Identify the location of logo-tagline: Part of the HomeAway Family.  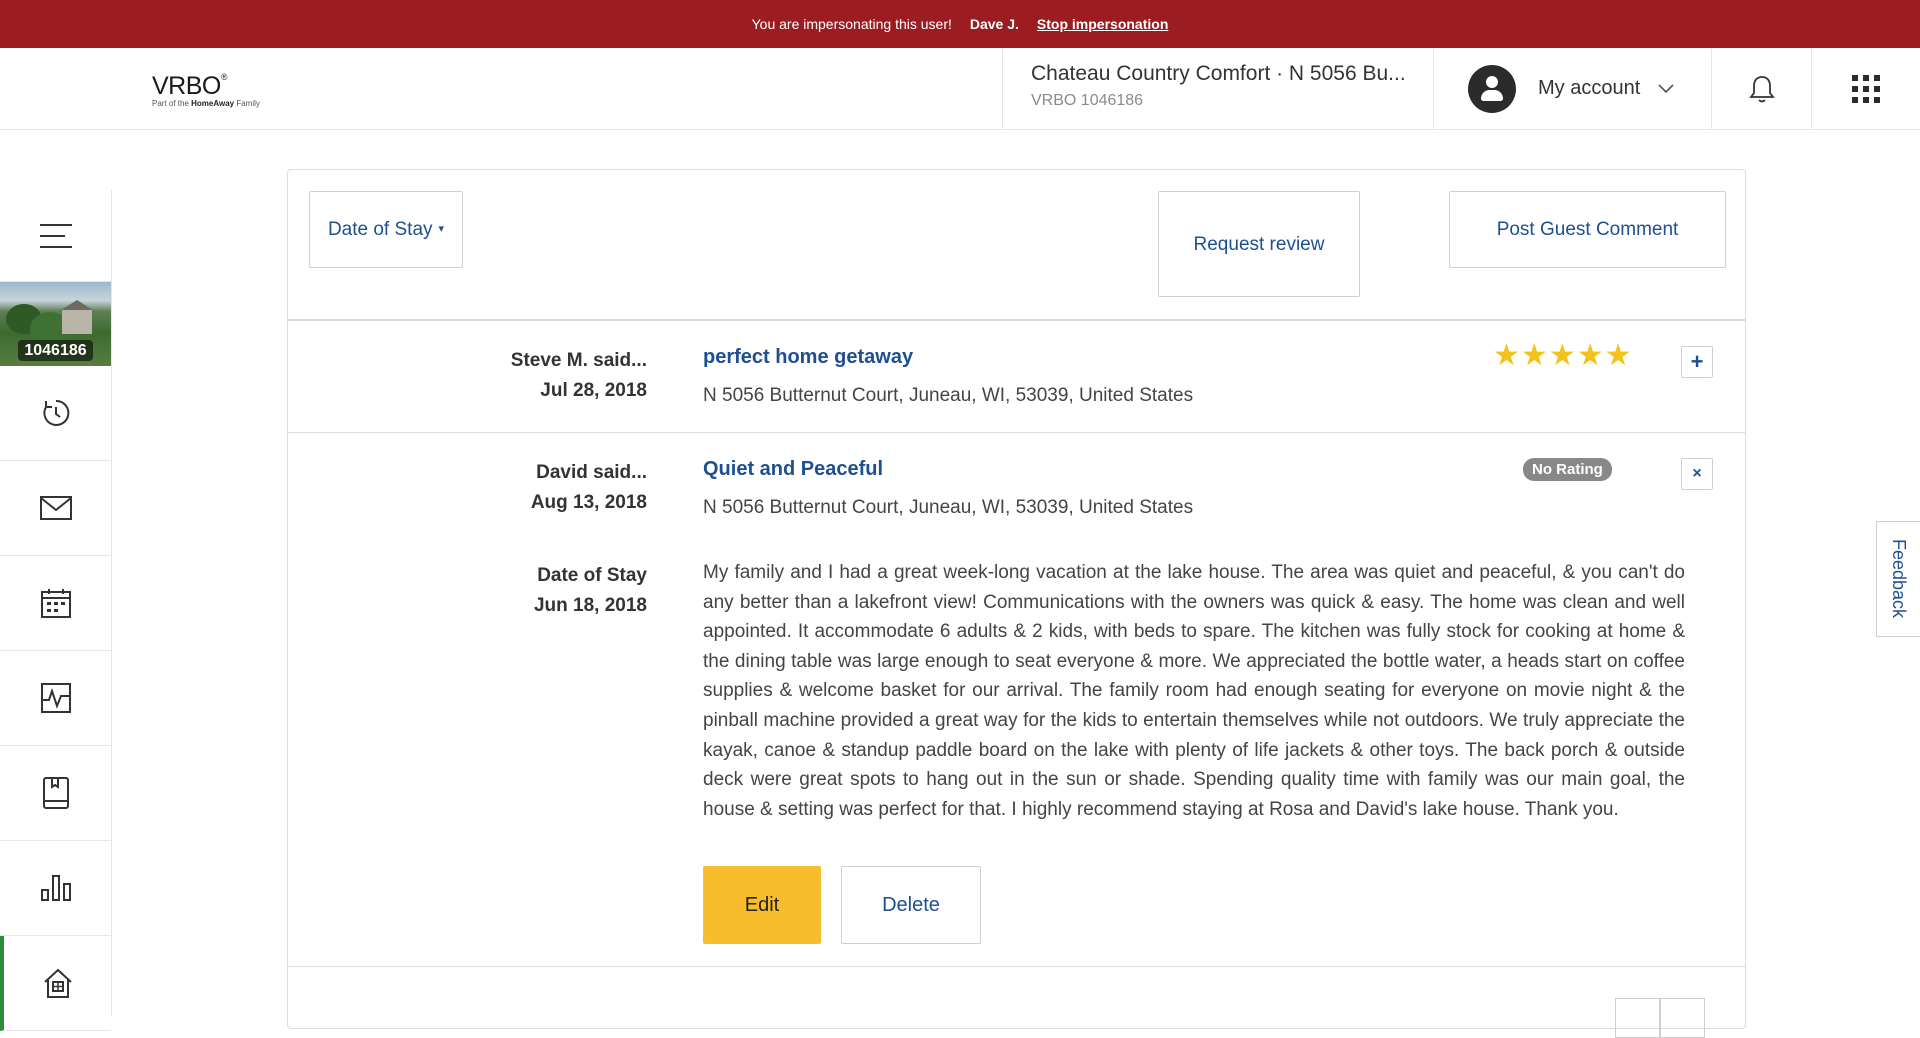
(206, 103).